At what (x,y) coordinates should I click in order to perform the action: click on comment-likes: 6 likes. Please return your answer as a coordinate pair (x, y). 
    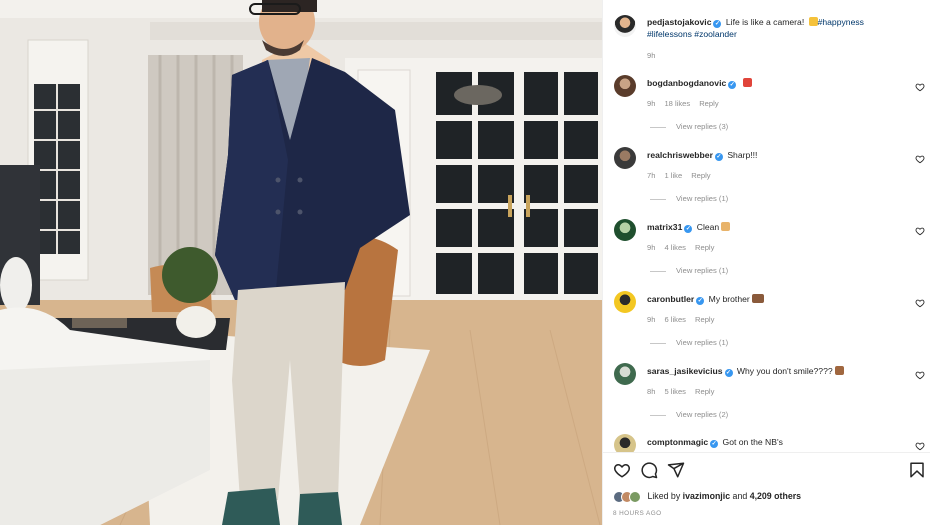
    Looking at the image, I should click on (675, 319).